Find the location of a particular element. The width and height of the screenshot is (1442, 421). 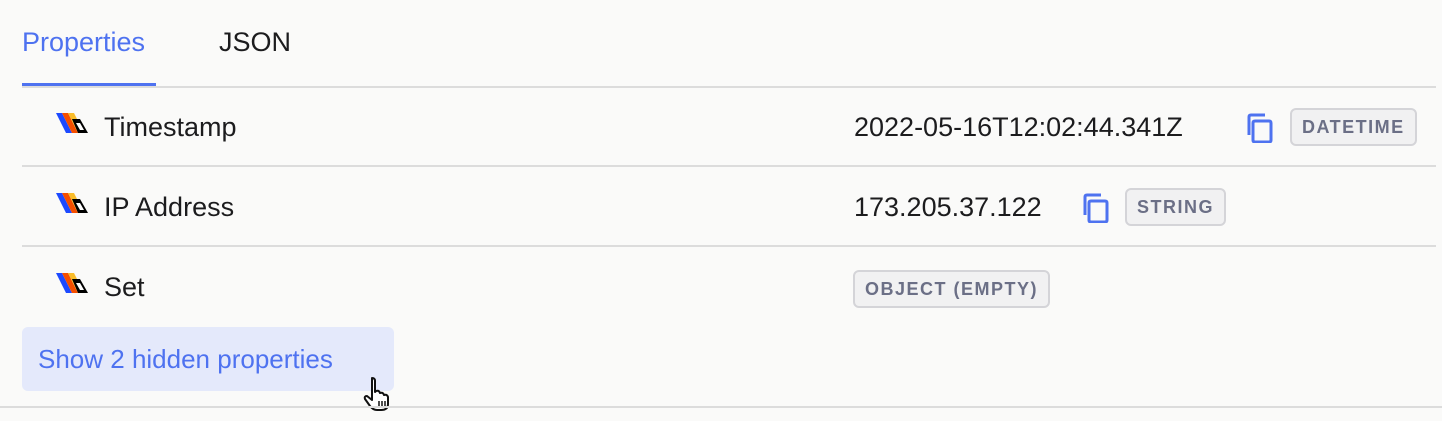

property-name: Timestamp is located at coordinates (170, 127).